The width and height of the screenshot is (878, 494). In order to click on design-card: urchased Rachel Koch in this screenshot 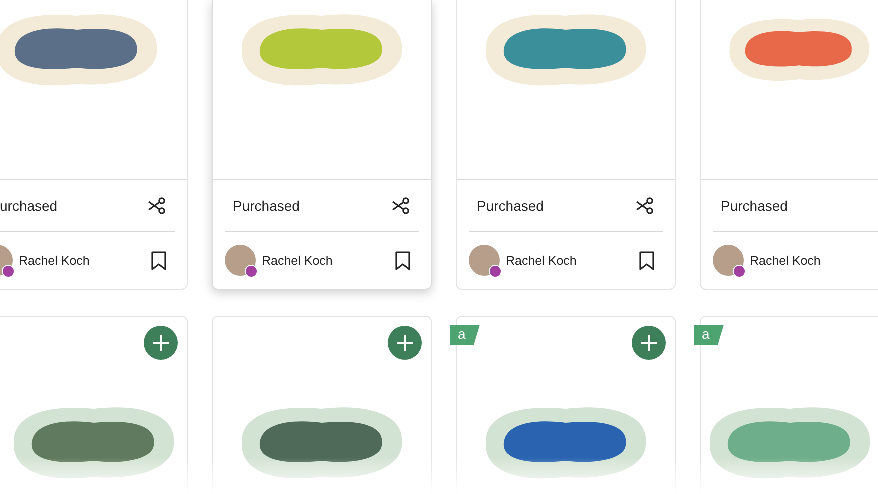, I will do `click(94, 145)`.